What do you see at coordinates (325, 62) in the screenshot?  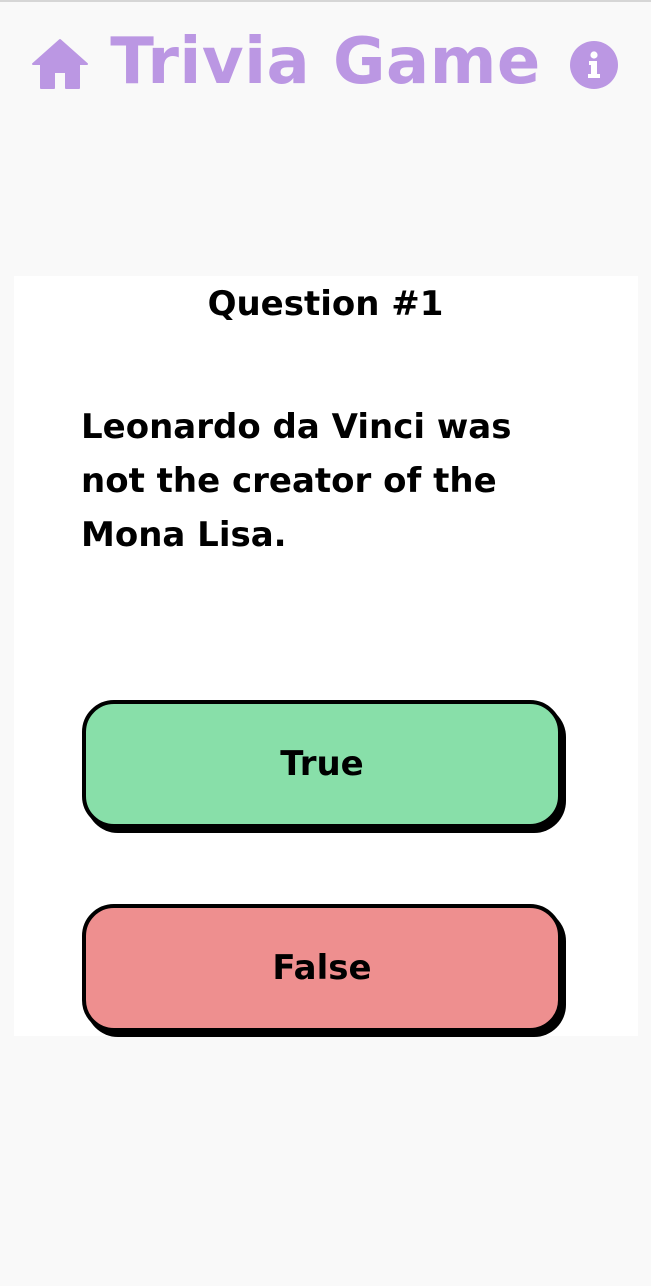 I see `page-title: Trivia Game` at bounding box center [325, 62].